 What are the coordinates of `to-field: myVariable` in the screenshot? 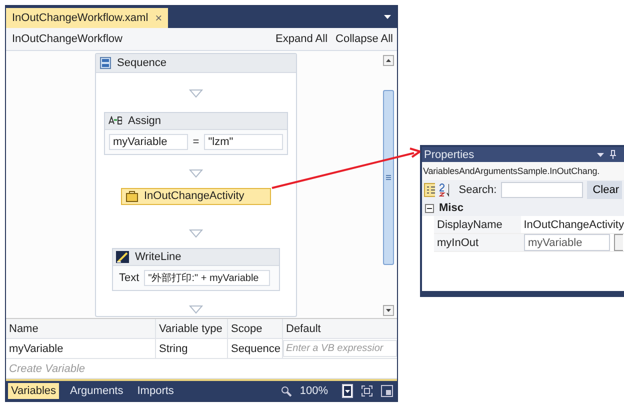 It's located at (148, 142).